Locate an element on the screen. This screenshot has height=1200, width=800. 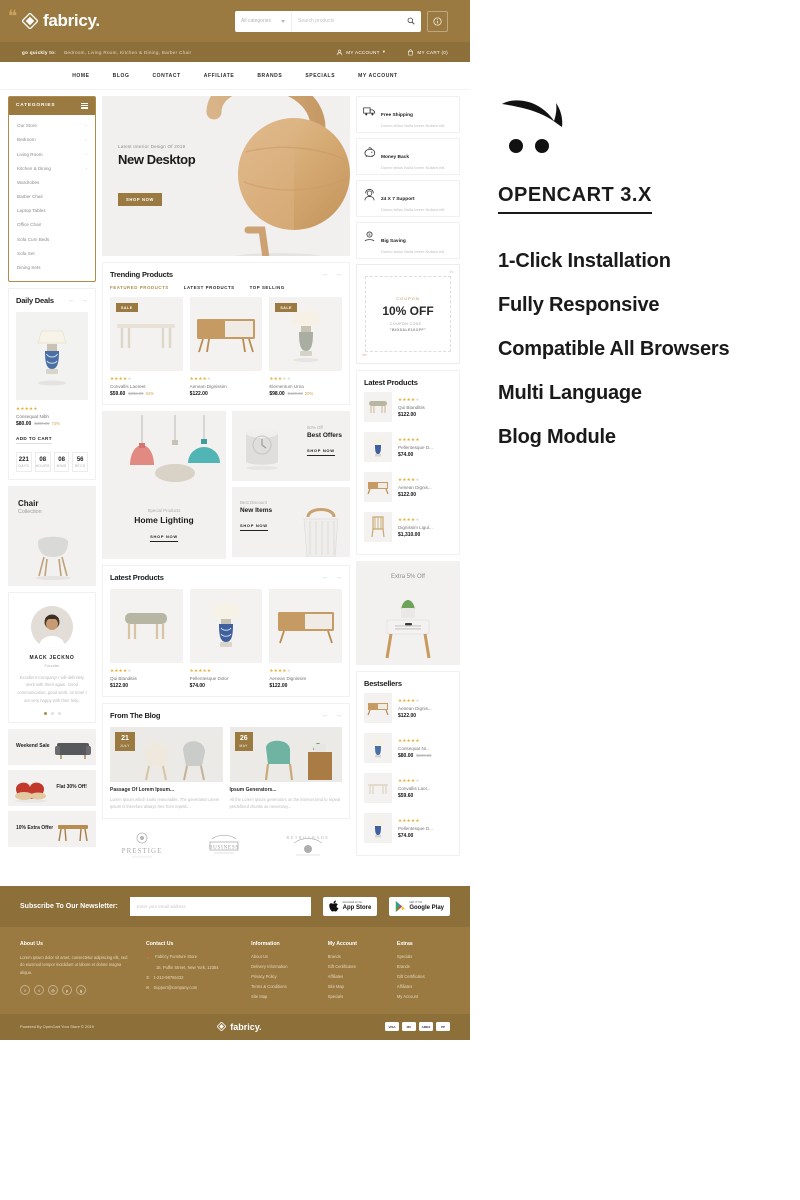
menu-icon is located at coordinates (84, 106).